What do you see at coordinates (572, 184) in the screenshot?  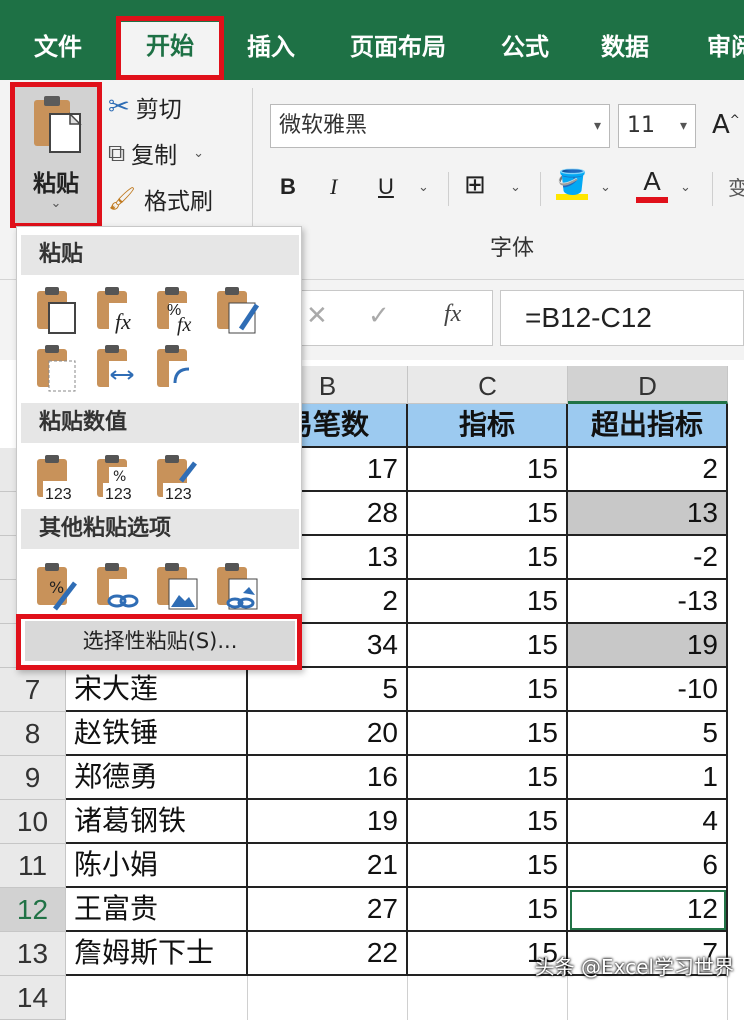 I see `fill-color-button: 🪣` at bounding box center [572, 184].